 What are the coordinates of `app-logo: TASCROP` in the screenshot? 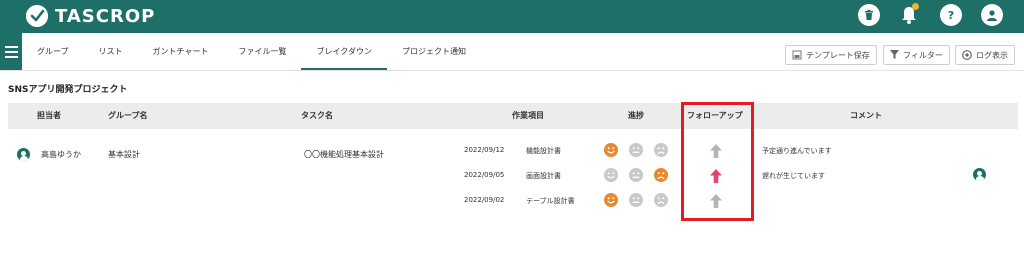 It's located at (90, 16).